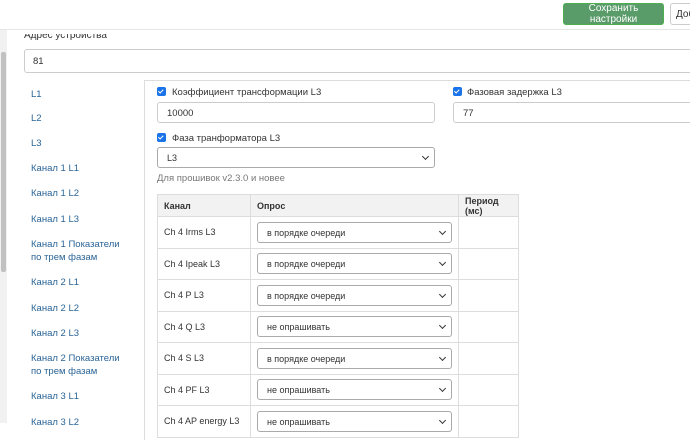  I want to click on transformer-phase-label: Фаза транформатора L3, so click(226, 138).